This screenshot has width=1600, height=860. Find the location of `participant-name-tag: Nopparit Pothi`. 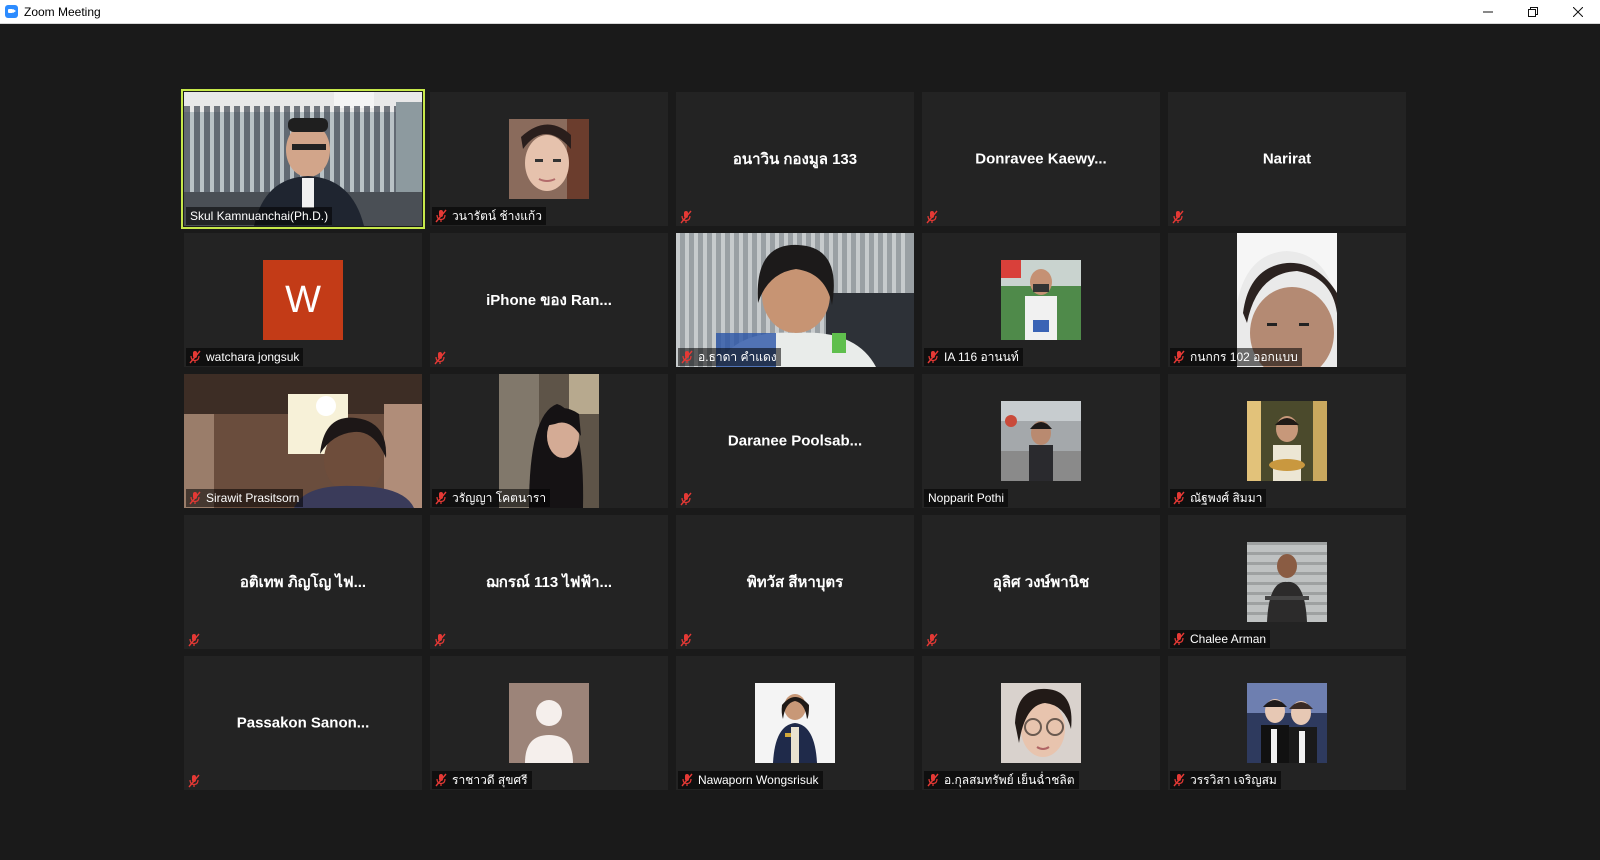

participant-name-tag: Nopparit Pothi is located at coordinates (966, 498).